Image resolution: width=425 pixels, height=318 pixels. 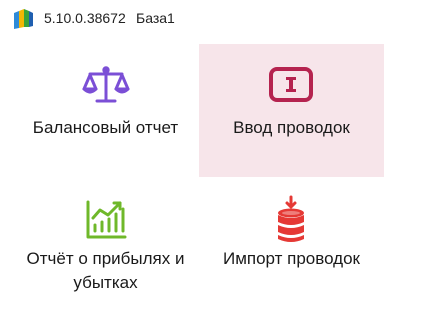 I want to click on database-name: База1, so click(x=155, y=18).